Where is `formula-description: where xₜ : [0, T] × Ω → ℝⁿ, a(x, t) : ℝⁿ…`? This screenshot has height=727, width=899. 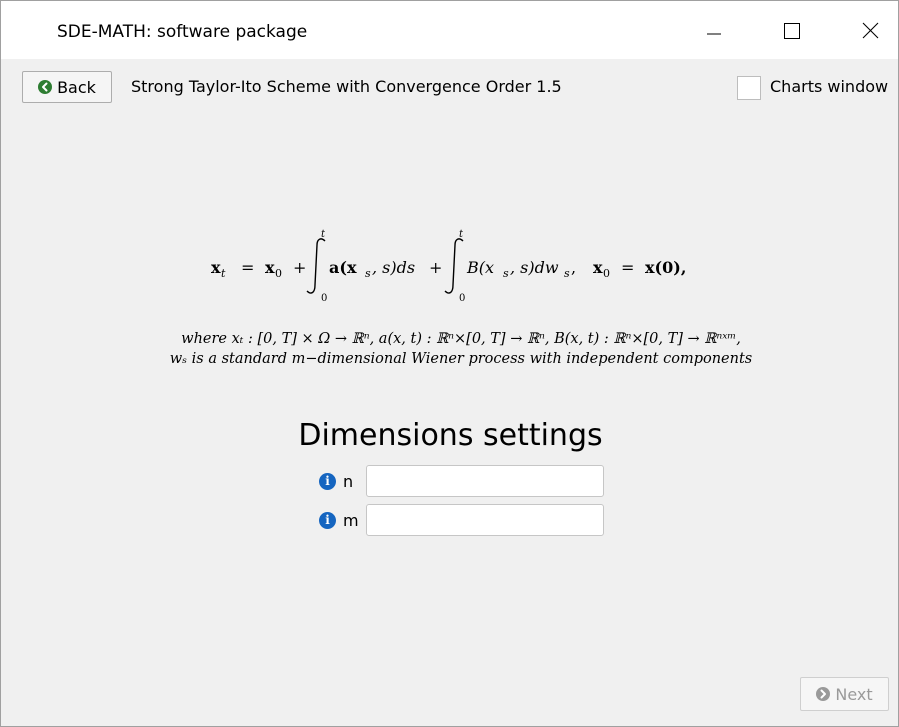
formula-description: where xₜ : [0, T] × Ω → ℝⁿ, a(x, t) : ℝⁿ… is located at coordinates (461, 349).